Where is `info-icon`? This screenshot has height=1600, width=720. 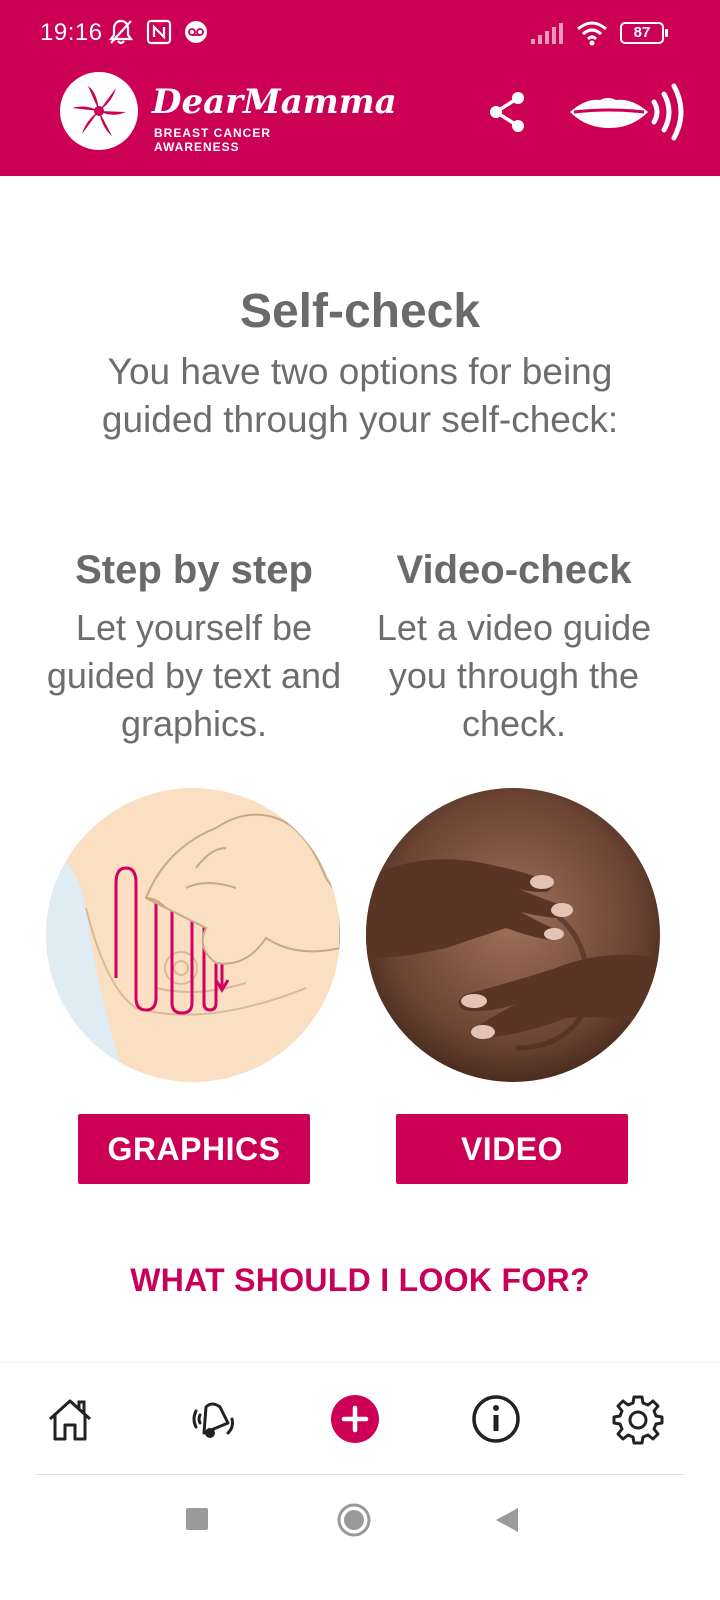 info-icon is located at coordinates (496, 1419).